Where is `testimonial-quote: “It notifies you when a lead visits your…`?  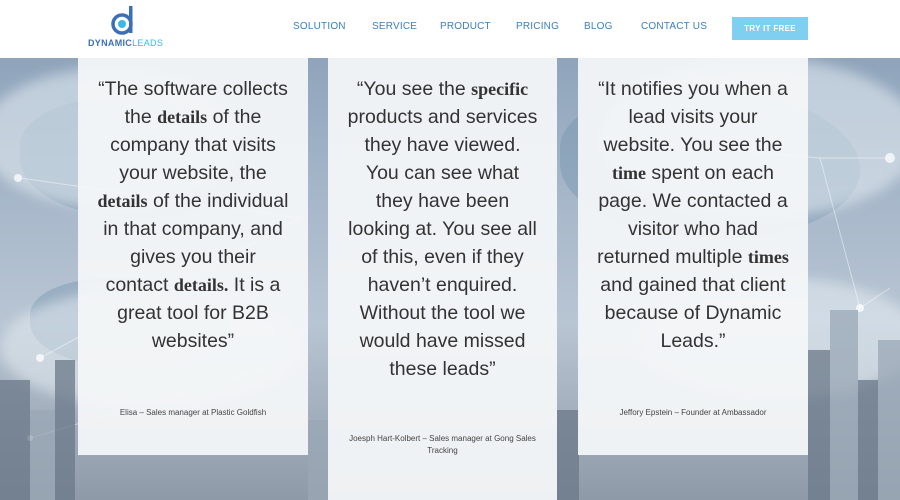 testimonial-quote: “It notifies you when a lead visits your… is located at coordinates (693, 215).